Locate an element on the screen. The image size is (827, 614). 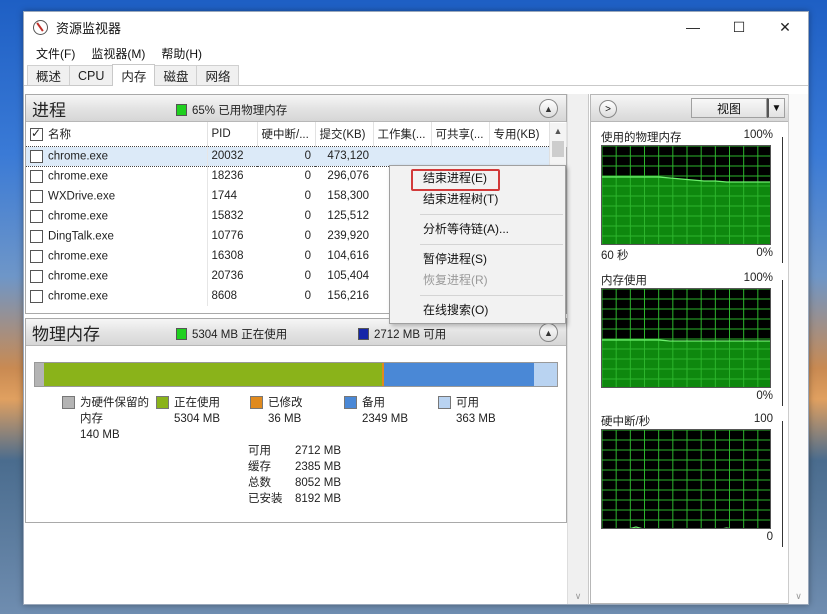
maximize-button: ☐ is located at coordinates (739, 27).